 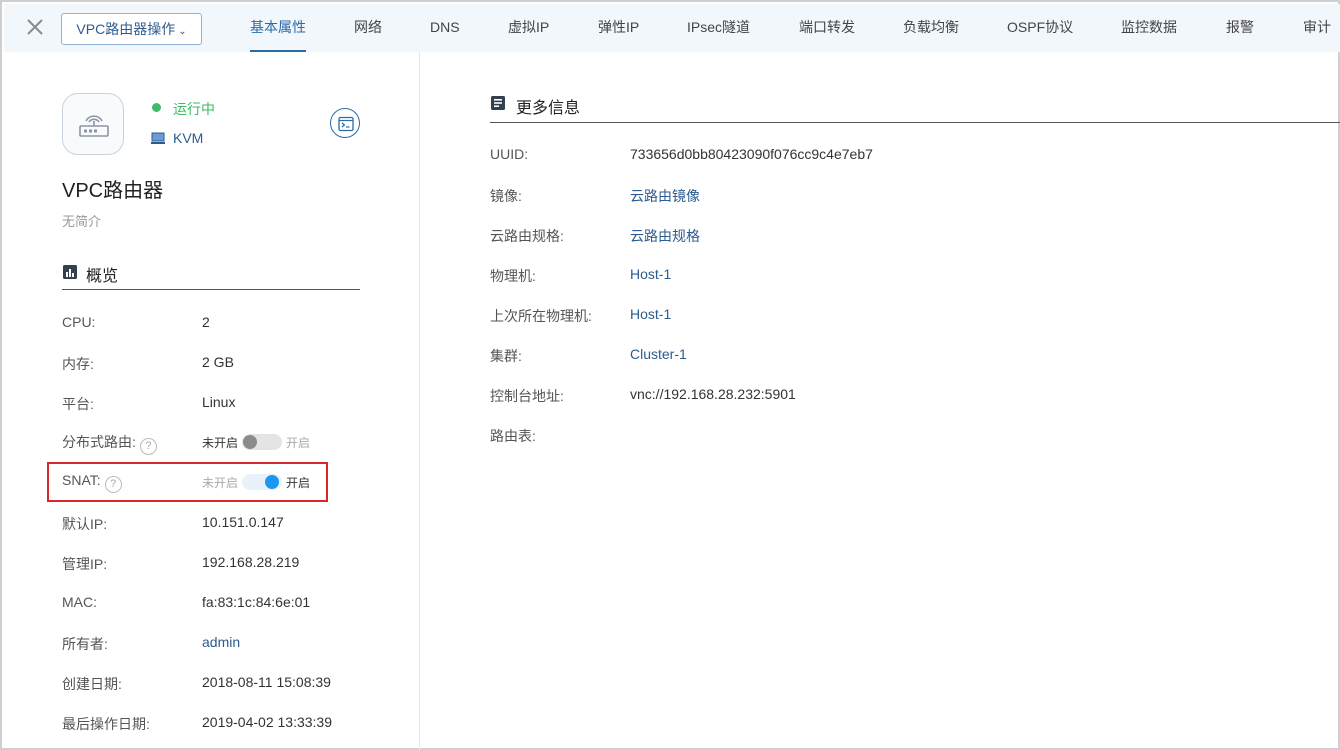 What do you see at coordinates (99, 442) in the screenshot?
I see `distributed-routing-label: 分布式路由:` at bounding box center [99, 442].